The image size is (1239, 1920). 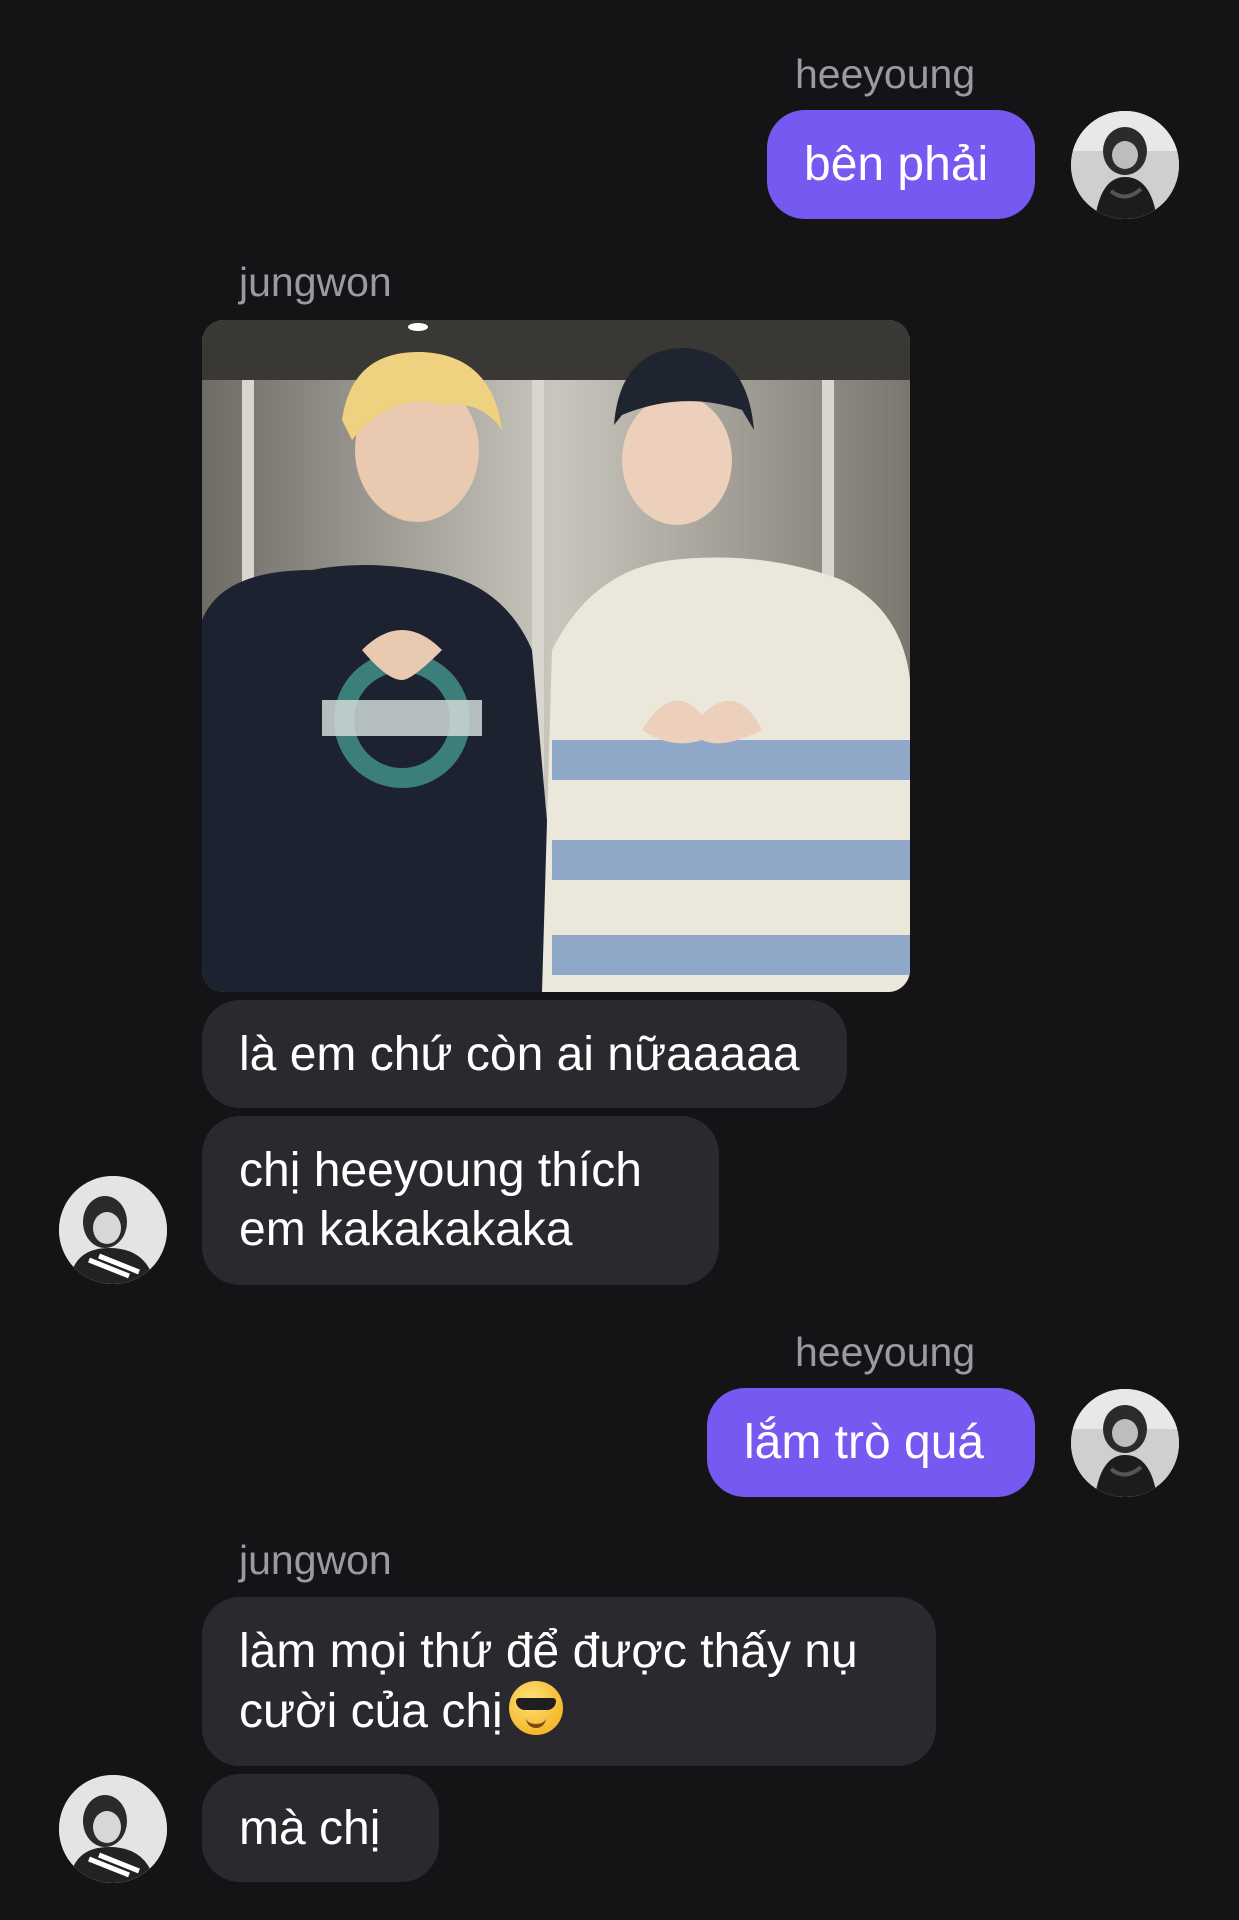 I want to click on message-bubble: làm mọi thứ để được thấy nụ cười của chị, so click(x=569, y=1681).